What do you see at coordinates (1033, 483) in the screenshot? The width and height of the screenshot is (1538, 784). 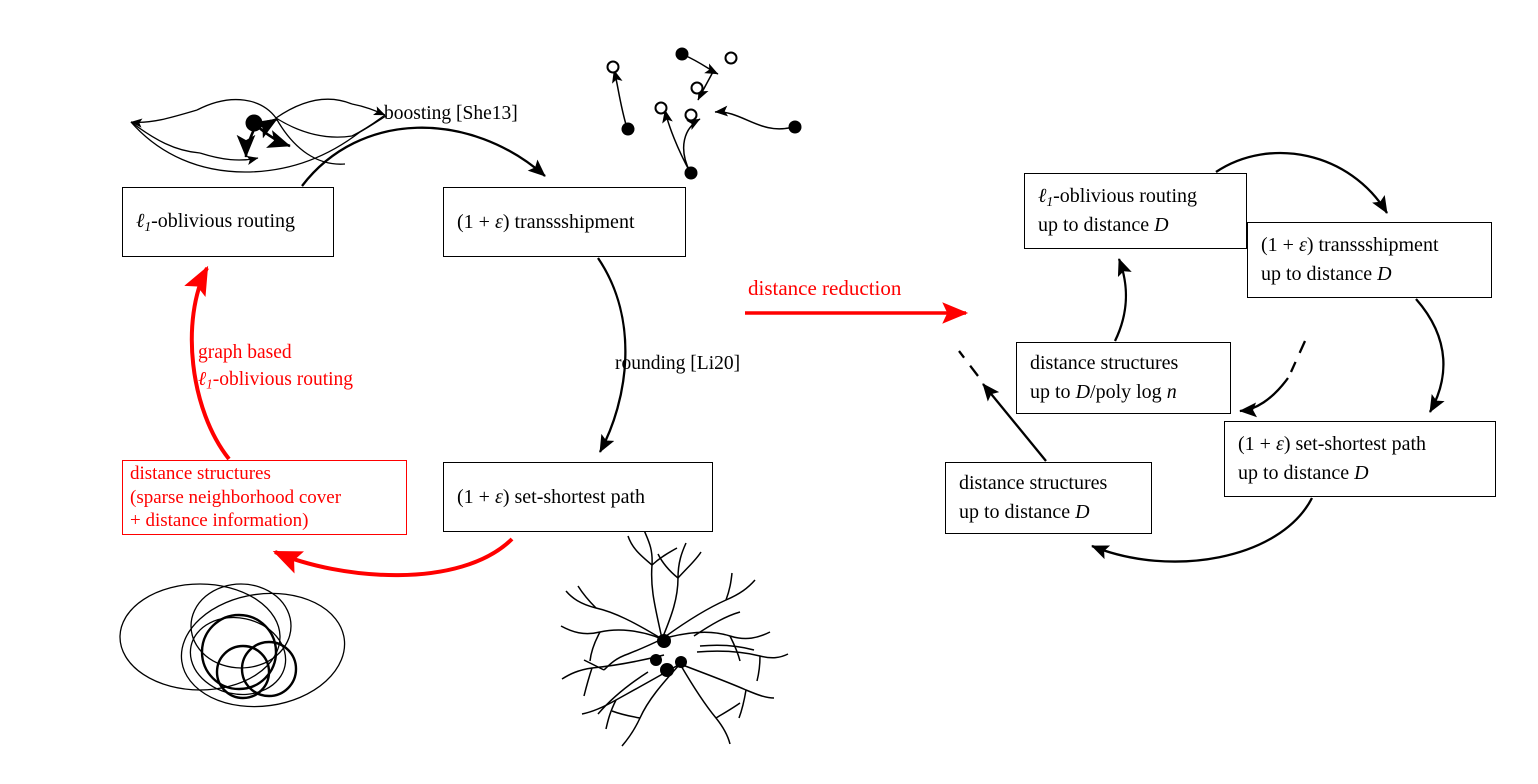 I see `box-distance-structures-up-to-D-line-1: distance structures` at bounding box center [1033, 483].